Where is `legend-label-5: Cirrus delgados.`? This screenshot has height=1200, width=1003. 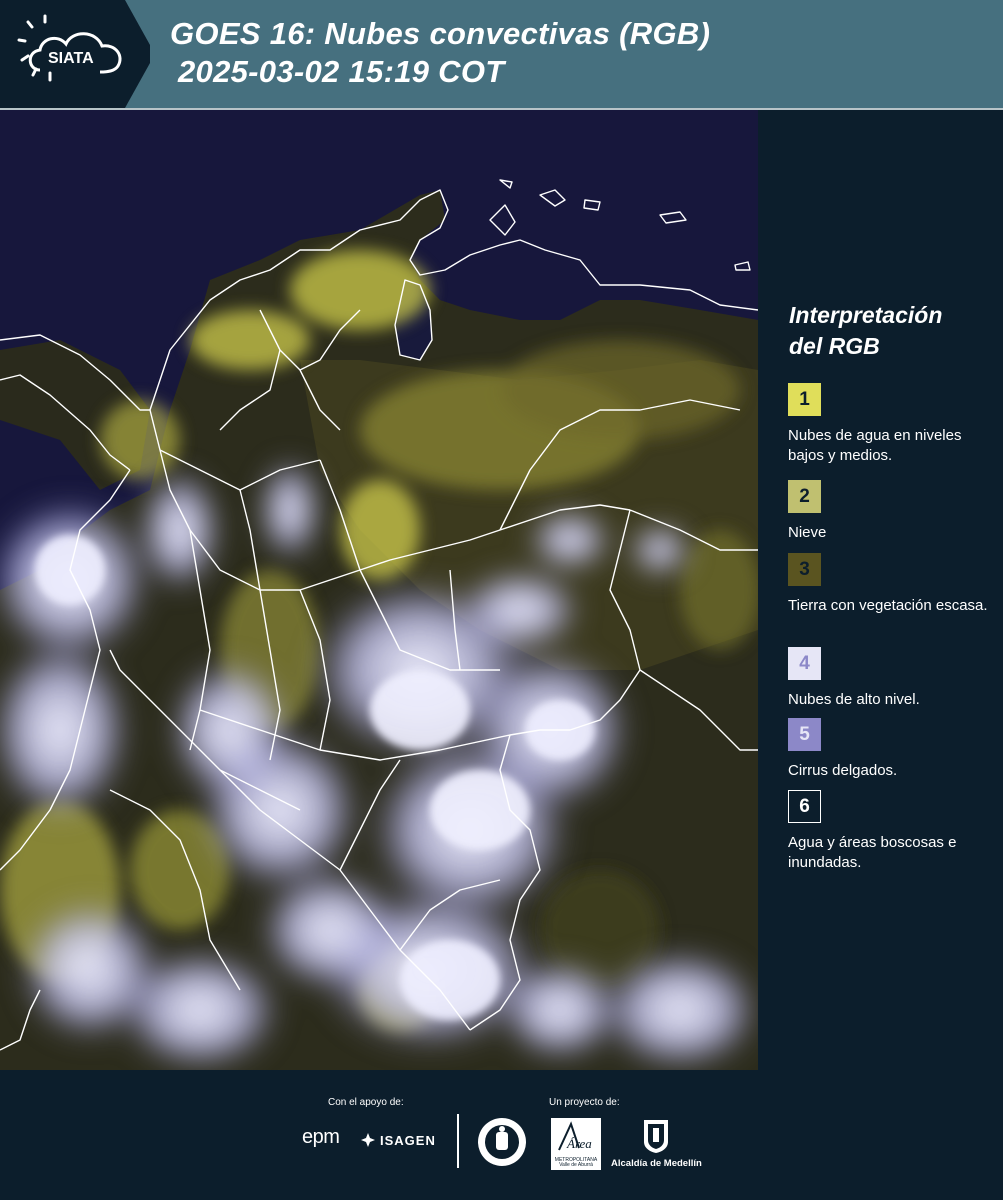 legend-label-5: Cirrus delgados. is located at coordinates (843, 770).